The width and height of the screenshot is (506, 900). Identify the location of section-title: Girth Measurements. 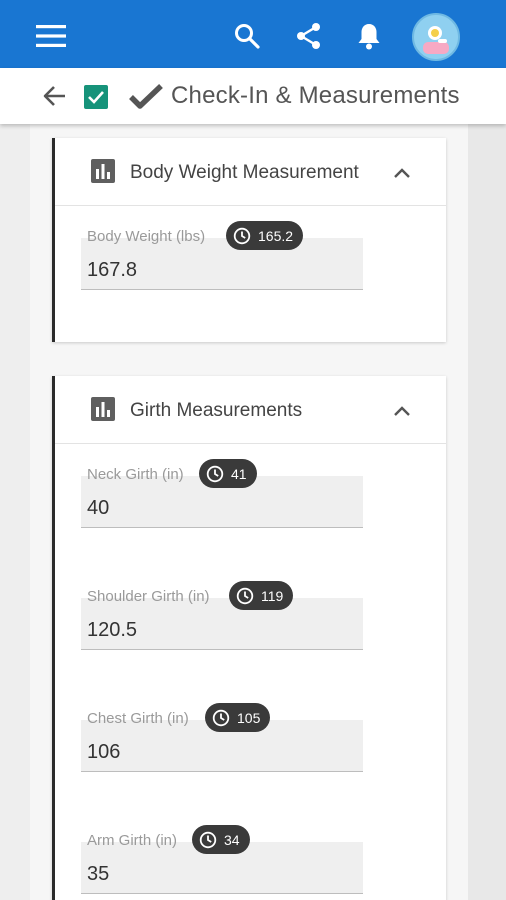
(216, 410).